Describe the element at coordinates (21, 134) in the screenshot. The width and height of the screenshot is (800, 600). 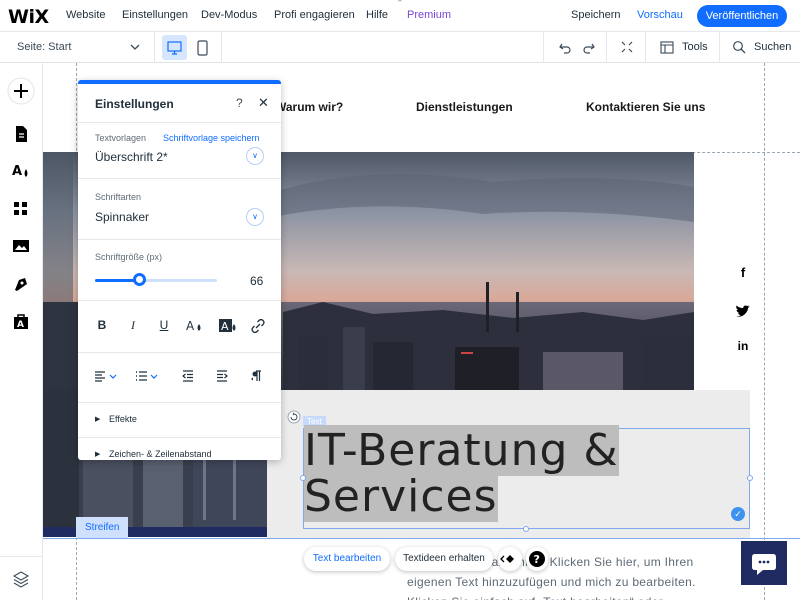
I see `pages-icon` at that location.